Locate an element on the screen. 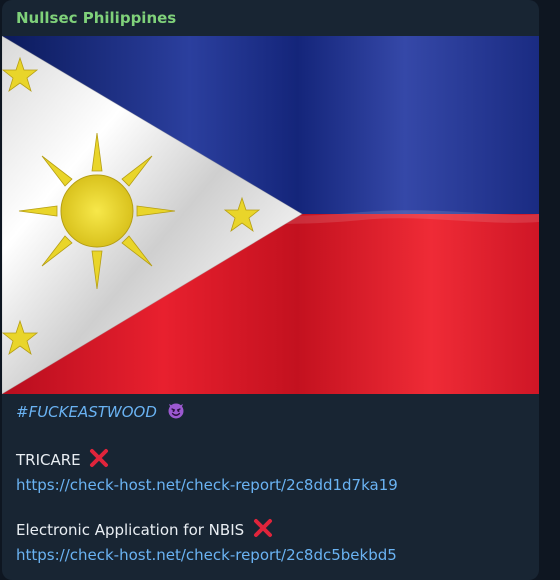 The width and height of the screenshot is (560, 580). sender-name: Nullsec Philippines is located at coordinates (96, 18).